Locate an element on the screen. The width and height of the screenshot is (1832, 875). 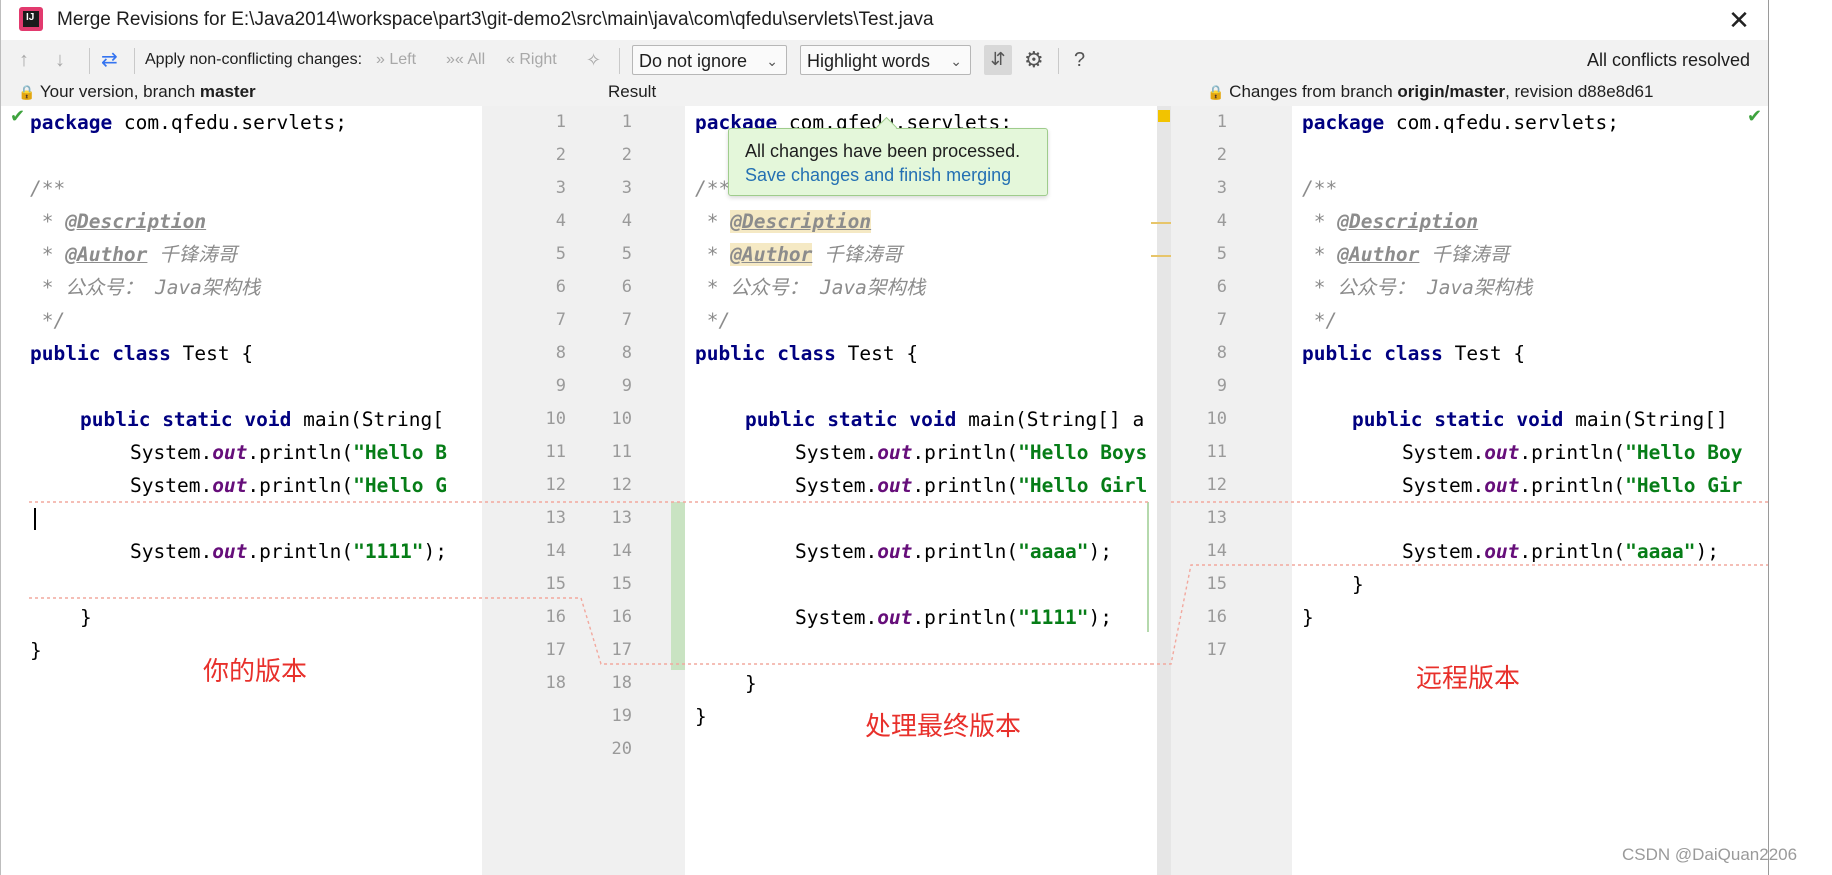
save-and-finish-link: Save changes and finish merging is located at coordinates (878, 175).